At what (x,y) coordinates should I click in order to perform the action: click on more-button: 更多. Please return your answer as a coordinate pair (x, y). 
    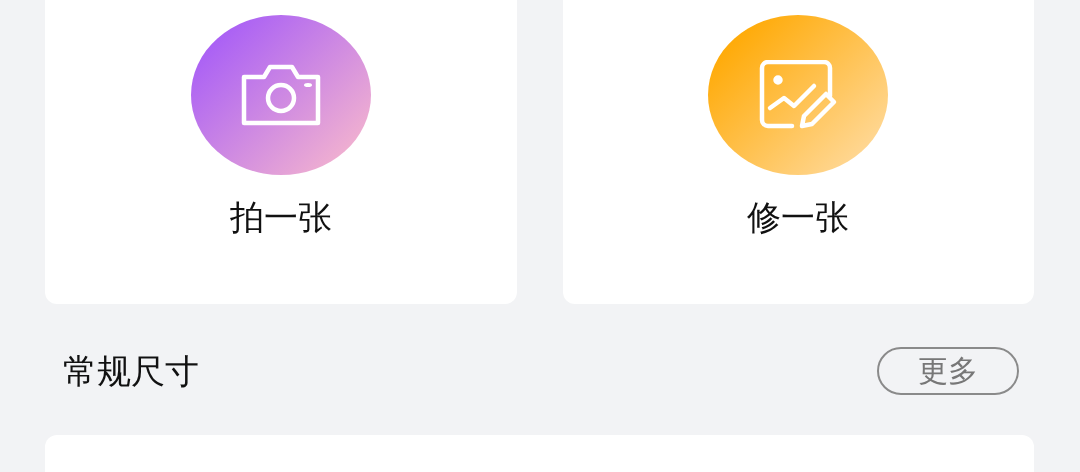
    Looking at the image, I should click on (948, 371).